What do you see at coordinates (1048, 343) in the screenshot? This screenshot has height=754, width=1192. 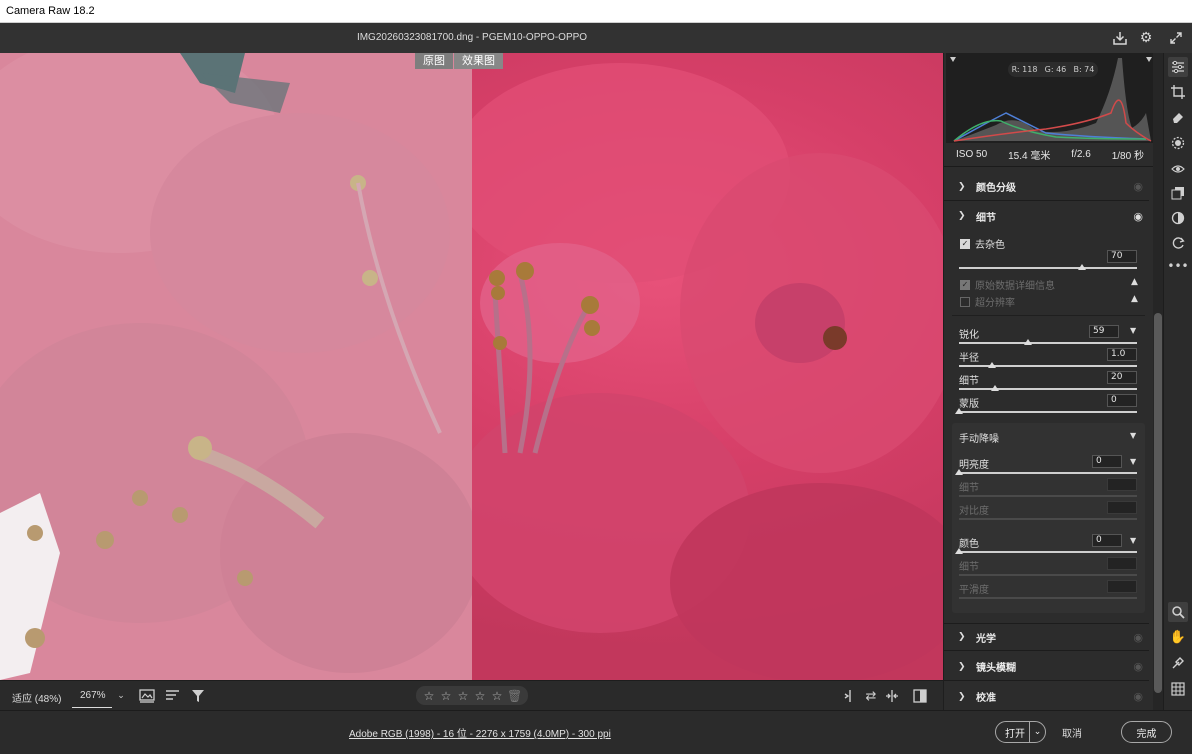 I see `sharpening-slider` at bounding box center [1048, 343].